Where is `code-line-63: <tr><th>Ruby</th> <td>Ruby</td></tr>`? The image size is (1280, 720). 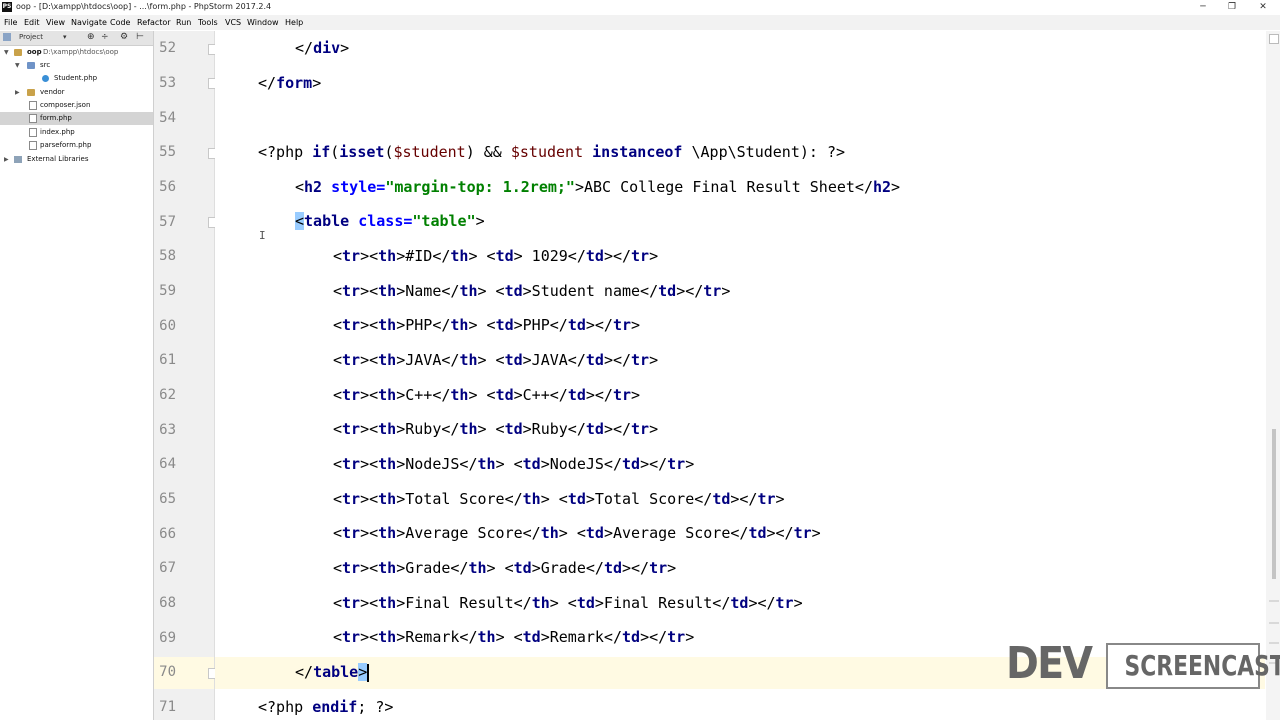 code-line-63: <tr><th>Ruby</th> <td>Ruby</td></tr> is located at coordinates (496, 429).